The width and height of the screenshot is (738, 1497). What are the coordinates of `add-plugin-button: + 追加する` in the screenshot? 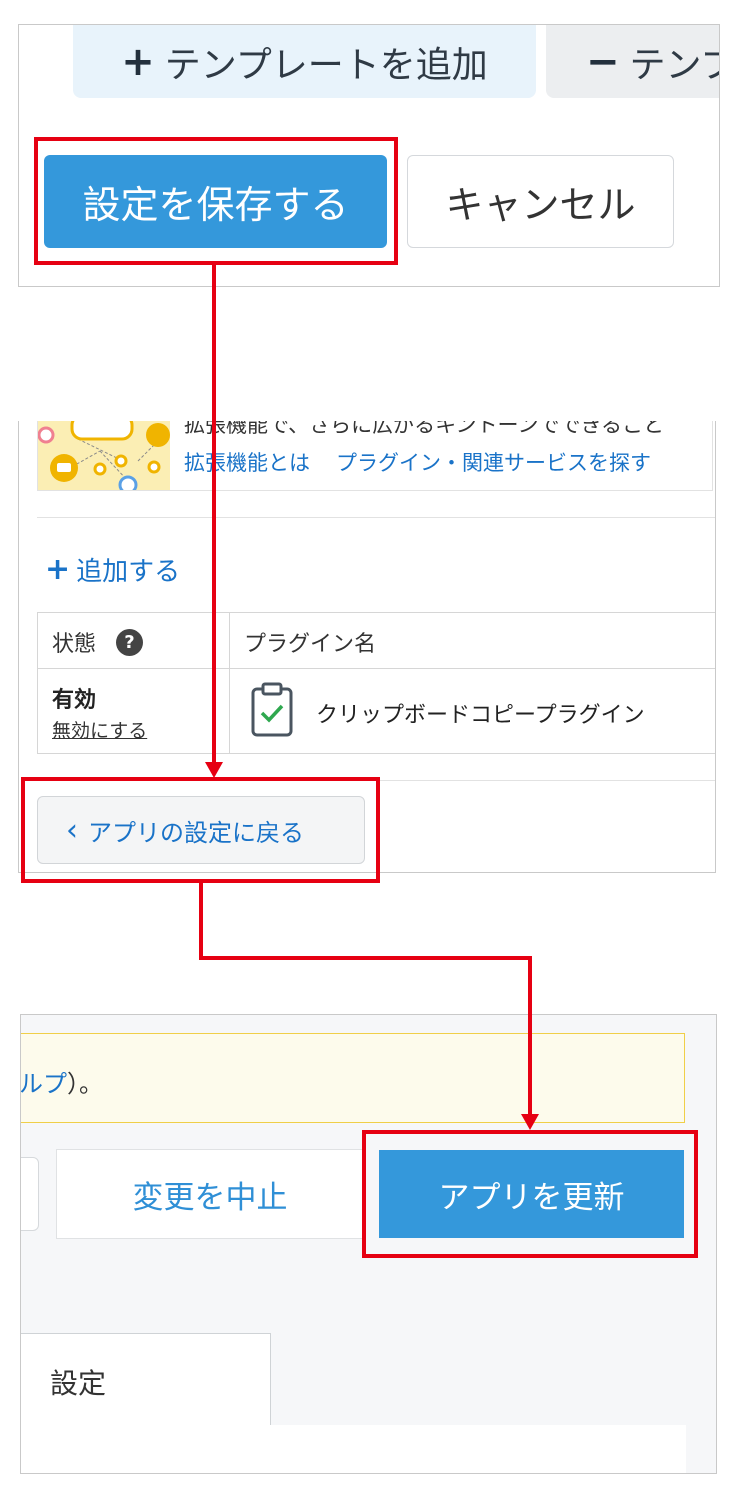 It's located at (112, 569).